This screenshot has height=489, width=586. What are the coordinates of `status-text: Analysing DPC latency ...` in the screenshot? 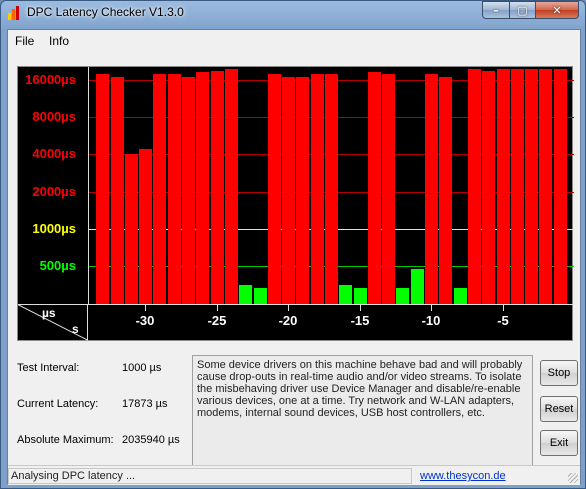 It's located at (210, 476).